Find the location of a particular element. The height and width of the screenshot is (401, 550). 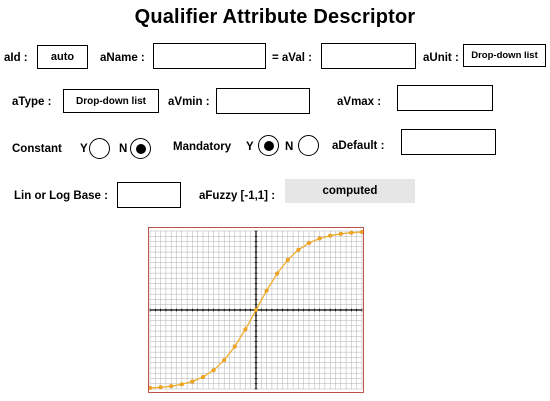

aunit-label: aUnit : is located at coordinates (441, 58).